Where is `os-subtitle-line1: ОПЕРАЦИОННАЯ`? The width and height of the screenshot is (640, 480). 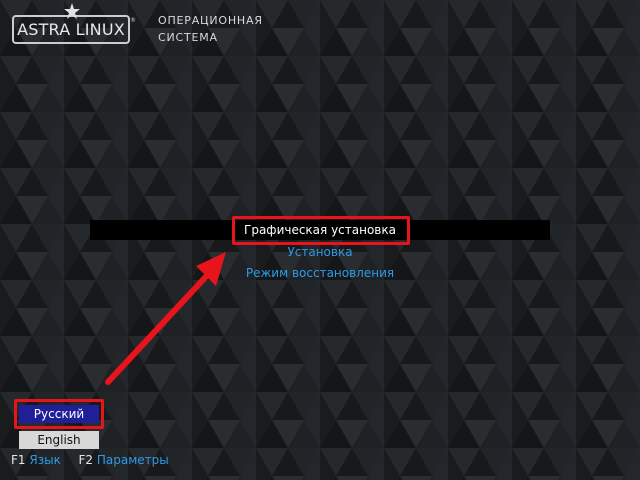
os-subtitle-line1: ОПЕРАЦИОННАЯ is located at coordinates (210, 20).